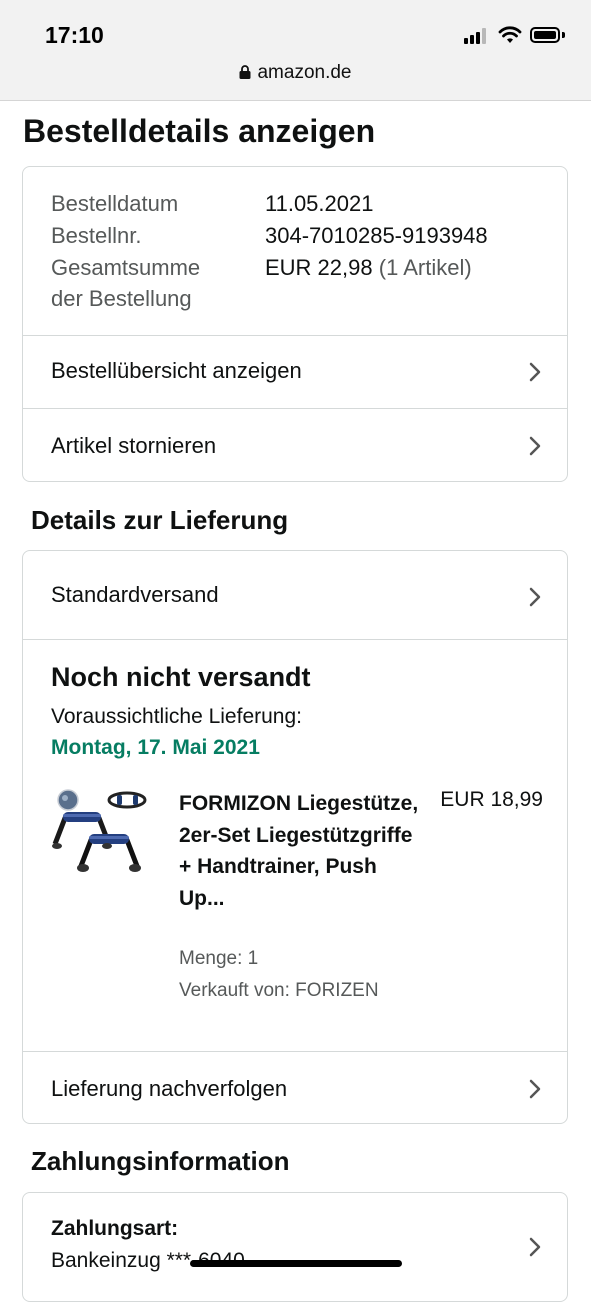 This screenshot has height=1302, width=591. I want to click on cancel-items-link: Artikel stornieren, so click(295, 444).